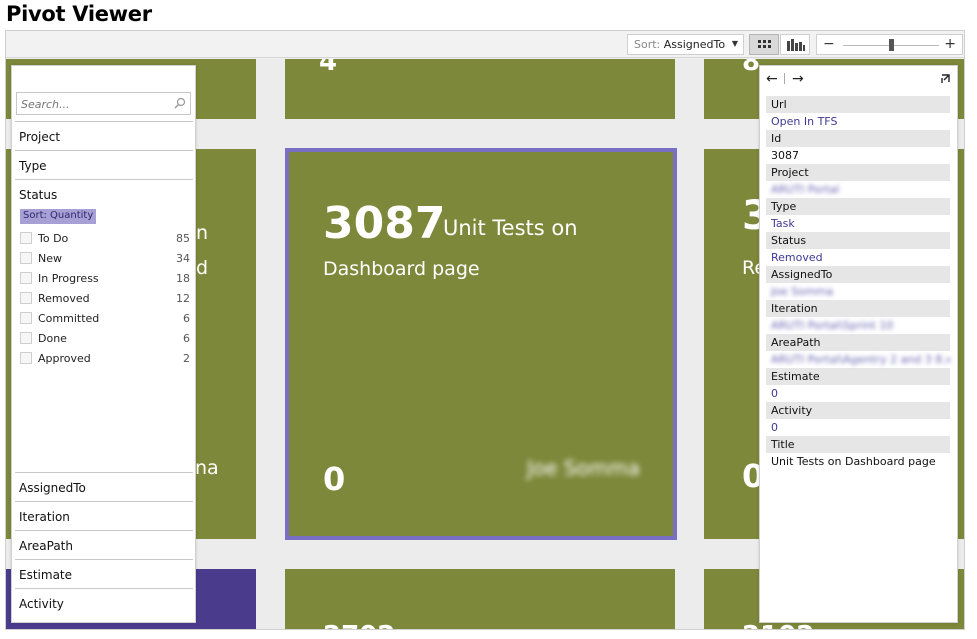  What do you see at coordinates (858, 291) in the screenshot?
I see `detail-value-link: Joe Somma` at bounding box center [858, 291].